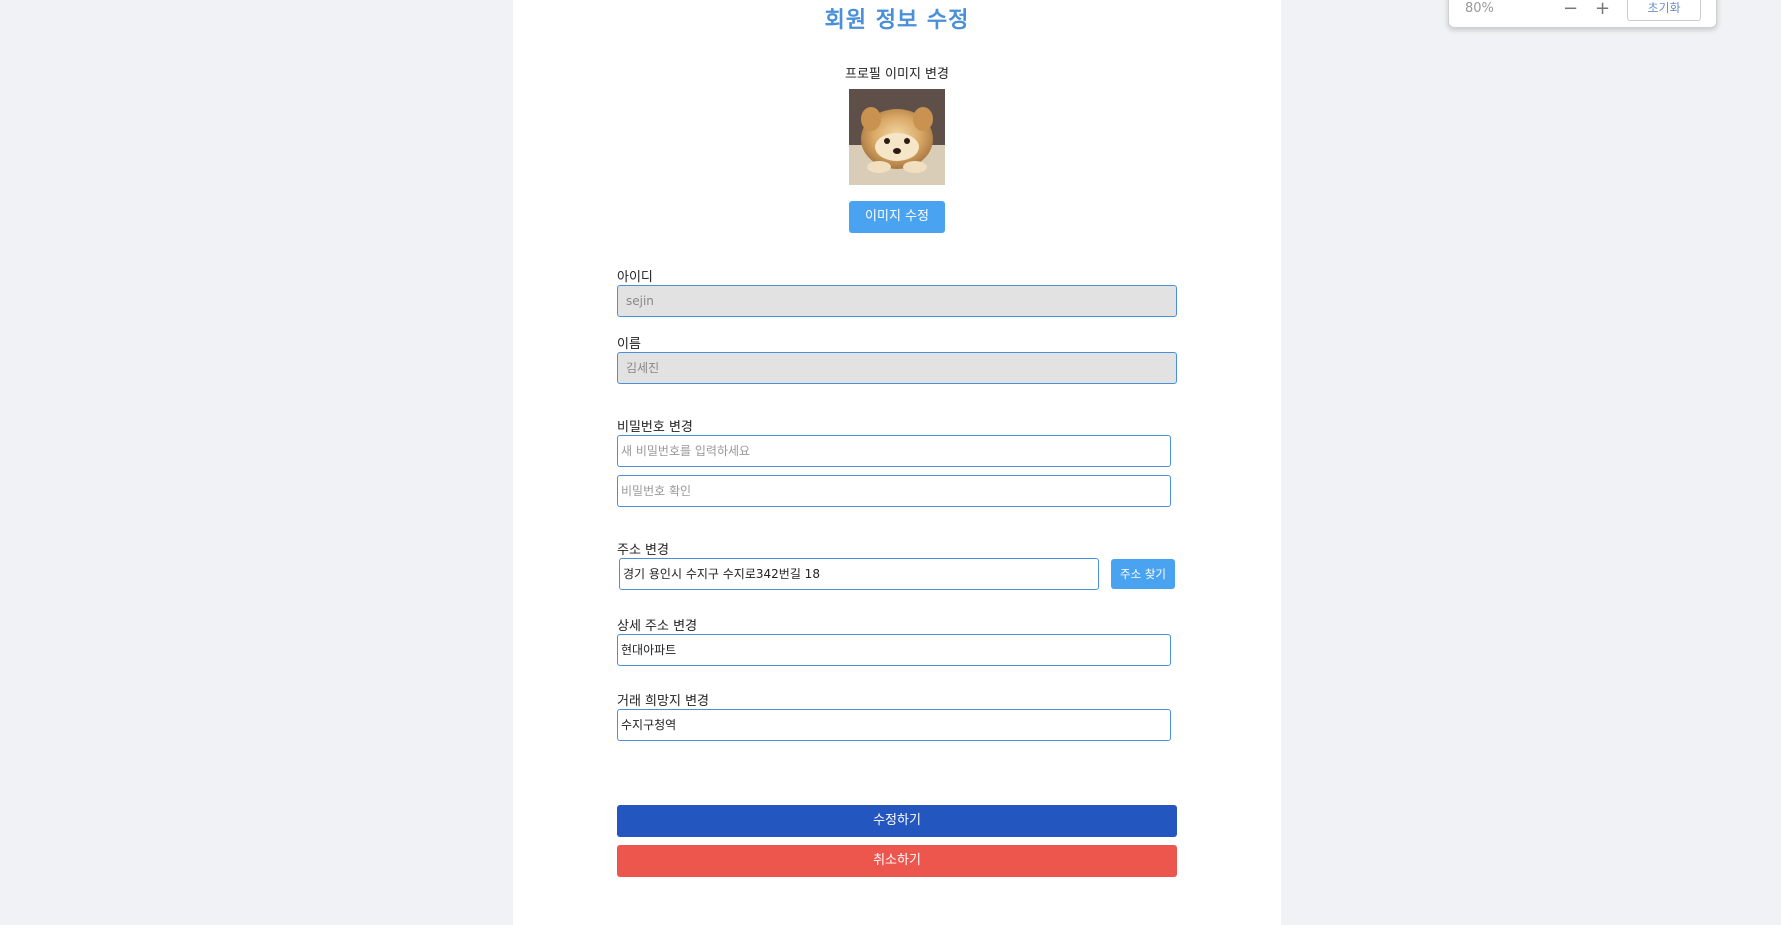 Image resolution: width=1781 pixels, height=925 pixels. I want to click on name-field: 김세진, so click(897, 368).